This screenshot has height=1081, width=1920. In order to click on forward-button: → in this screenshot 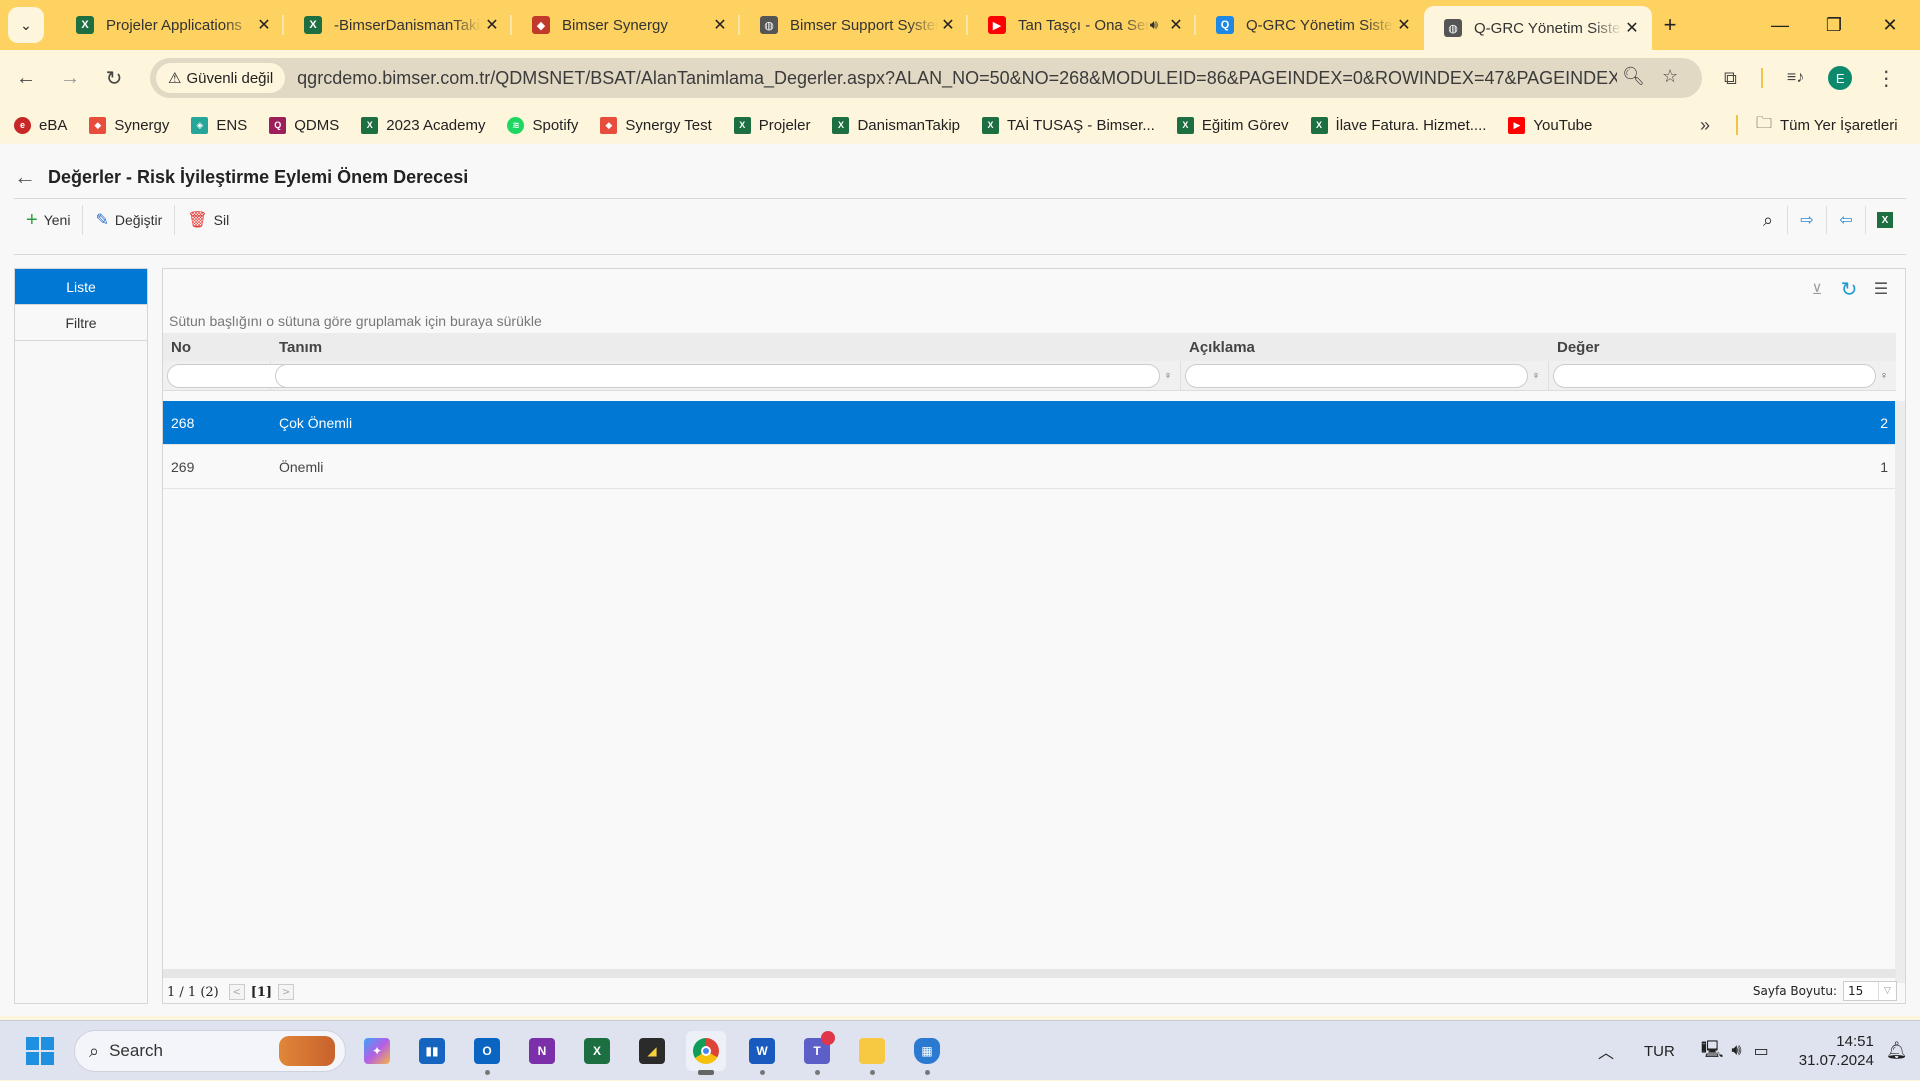, I will do `click(70, 78)`.